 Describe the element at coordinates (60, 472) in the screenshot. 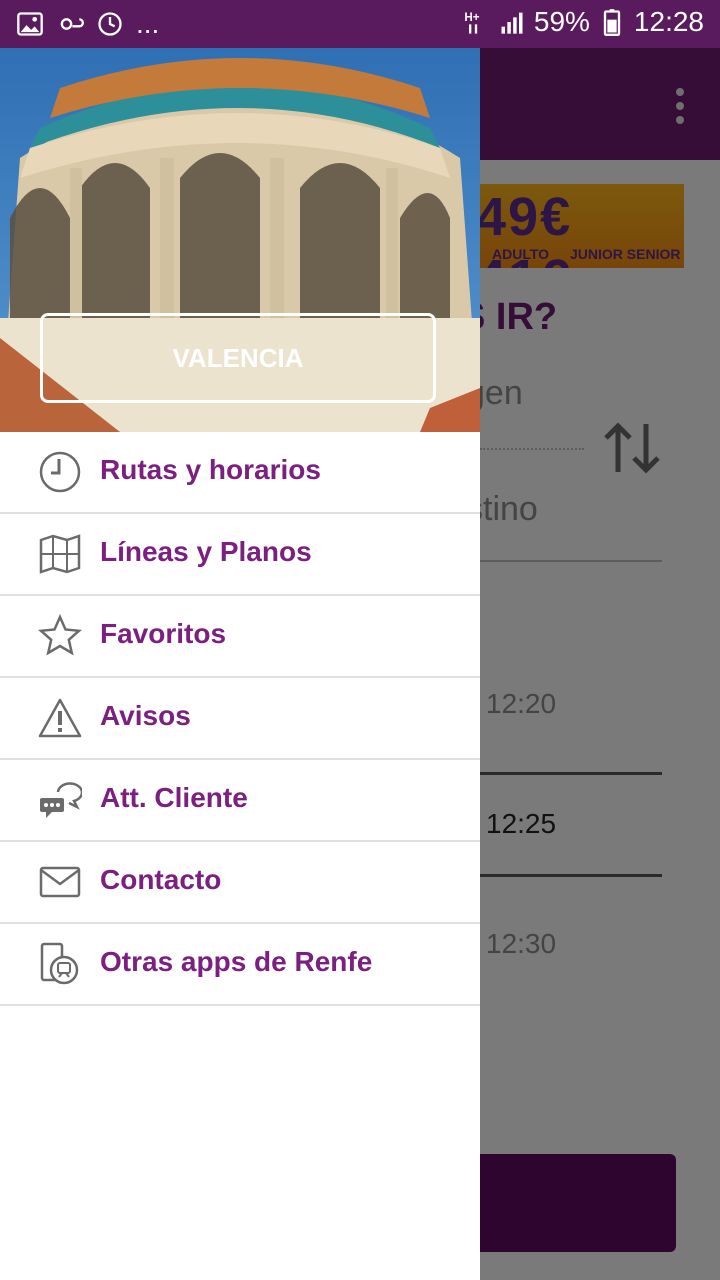

I see `clock-icon` at that location.